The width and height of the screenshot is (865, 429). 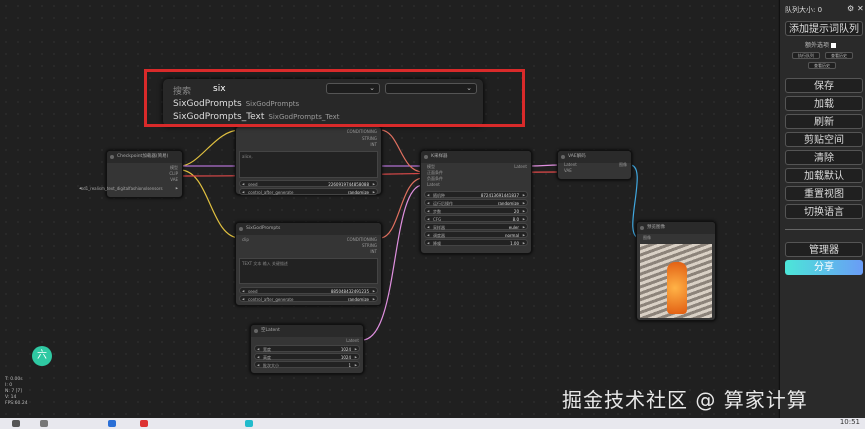 What do you see at coordinates (849, 422) in the screenshot?
I see `clock: 10:51` at bounding box center [849, 422].